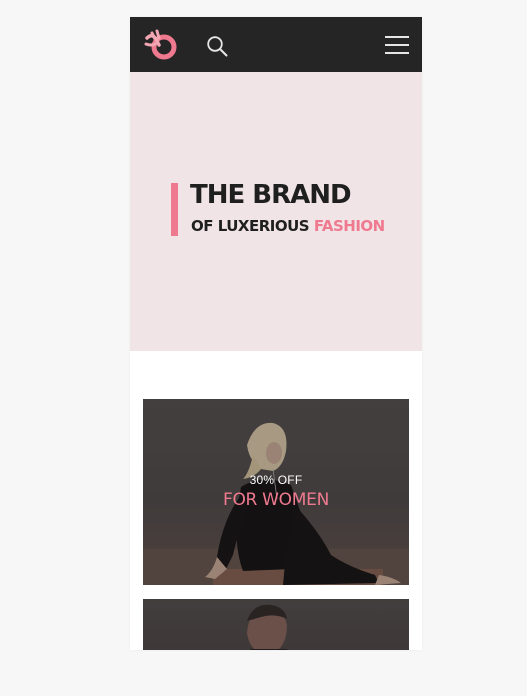 This screenshot has height=696, width=527. What do you see at coordinates (271, 195) in the screenshot?
I see `hero-title: THE BRAND` at bounding box center [271, 195].